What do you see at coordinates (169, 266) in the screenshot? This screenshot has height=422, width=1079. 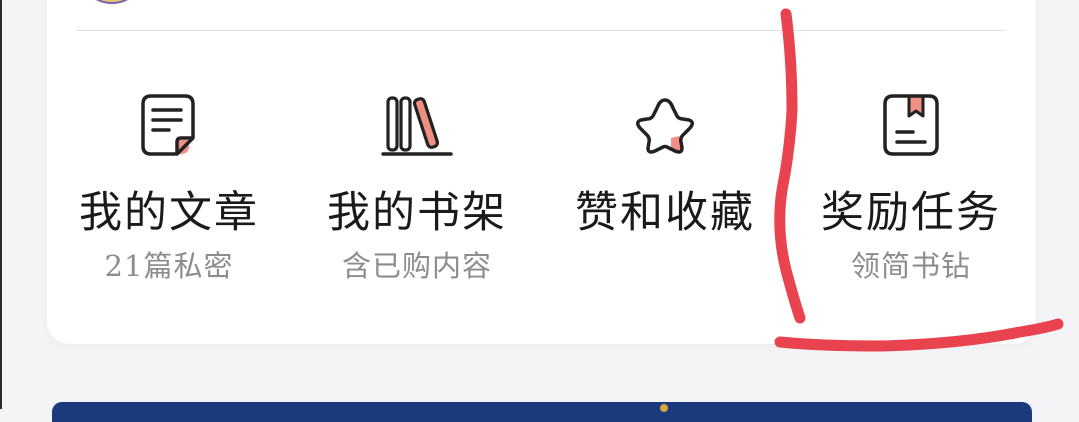 I see `feature-subtitle: 21篇私密` at bounding box center [169, 266].